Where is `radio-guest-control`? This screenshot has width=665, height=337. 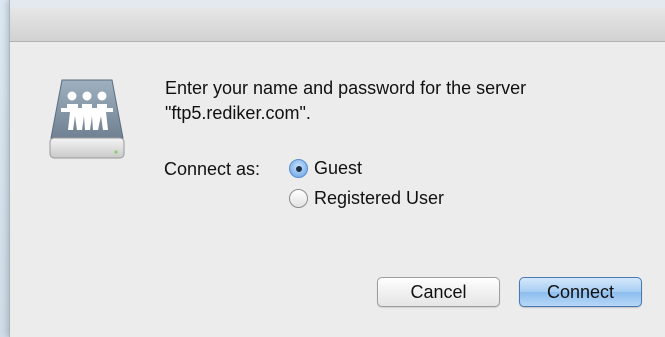 radio-guest-control is located at coordinates (298, 168).